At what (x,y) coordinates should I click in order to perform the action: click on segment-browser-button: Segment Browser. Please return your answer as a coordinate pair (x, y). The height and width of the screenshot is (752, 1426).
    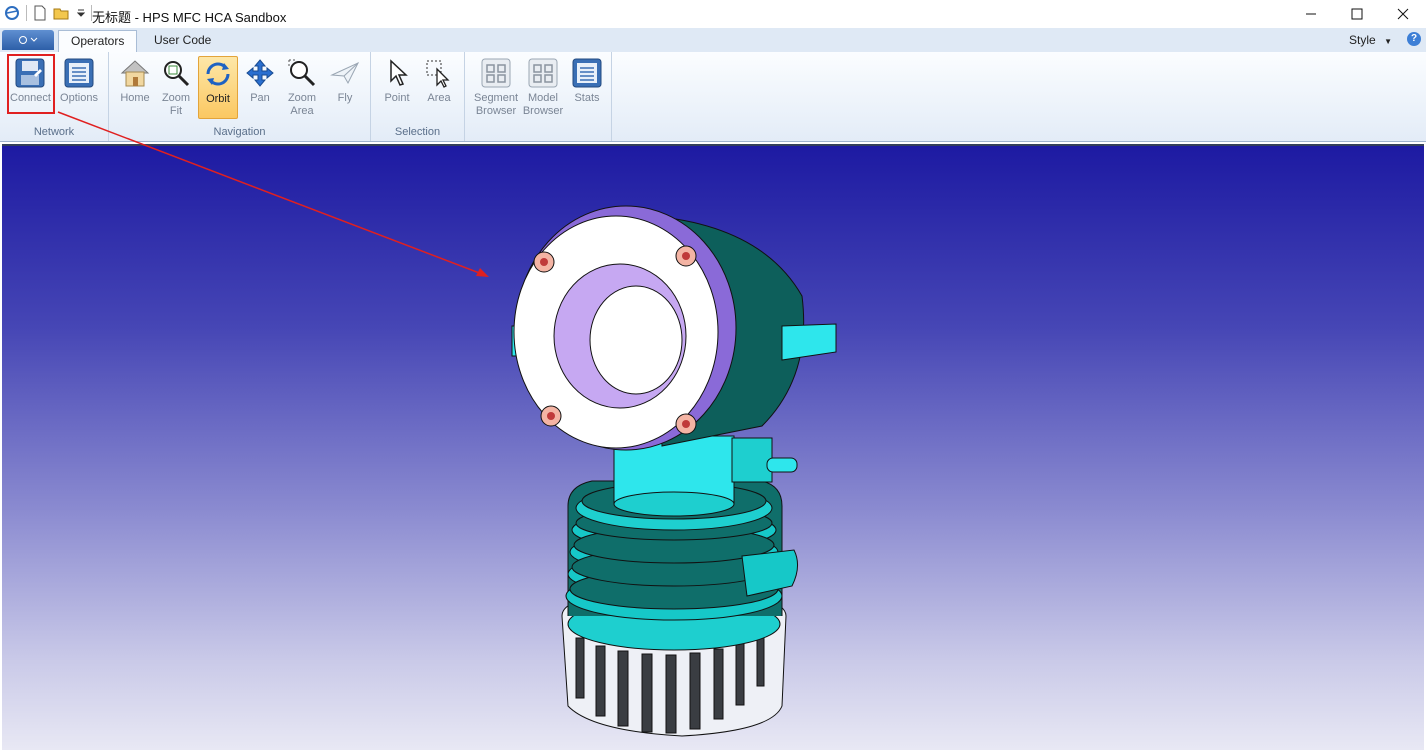
    Looking at the image, I should click on (496, 87).